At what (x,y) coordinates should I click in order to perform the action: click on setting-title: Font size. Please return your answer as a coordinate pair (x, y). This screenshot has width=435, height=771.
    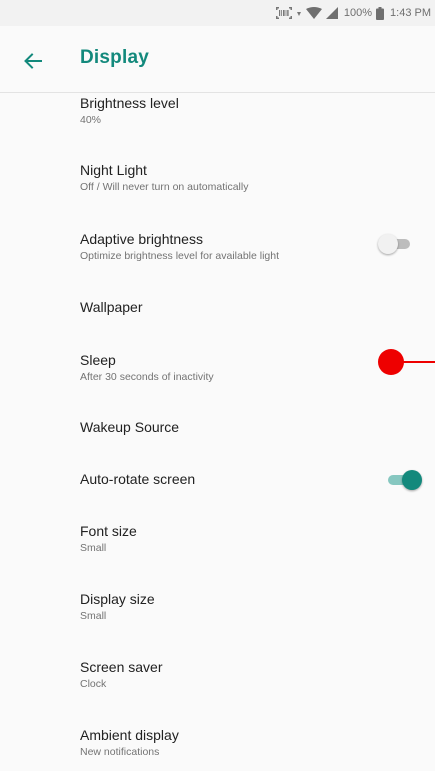
    Looking at the image, I should click on (108, 531).